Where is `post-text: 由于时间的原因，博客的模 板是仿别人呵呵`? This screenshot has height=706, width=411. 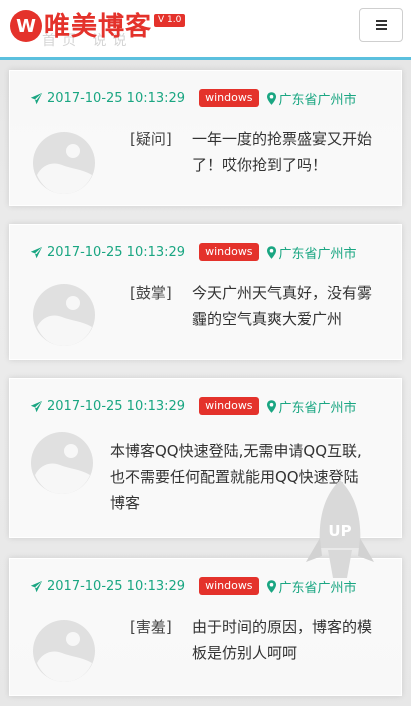
post-text: 由于时间的原因，博客的模 板是仿别人呵呵 is located at coordinates (282, 640).